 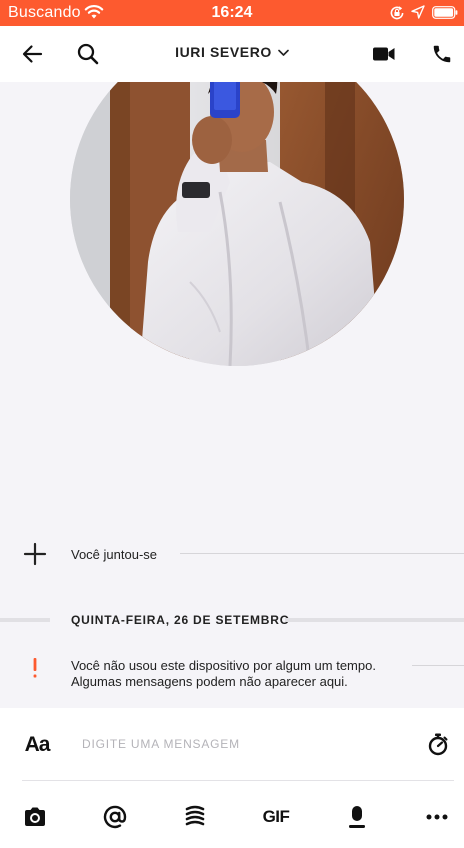 What do you see at coordinates (418, 12) in the screenshot?
I see `location-icon` at bounding box center [418, 12].